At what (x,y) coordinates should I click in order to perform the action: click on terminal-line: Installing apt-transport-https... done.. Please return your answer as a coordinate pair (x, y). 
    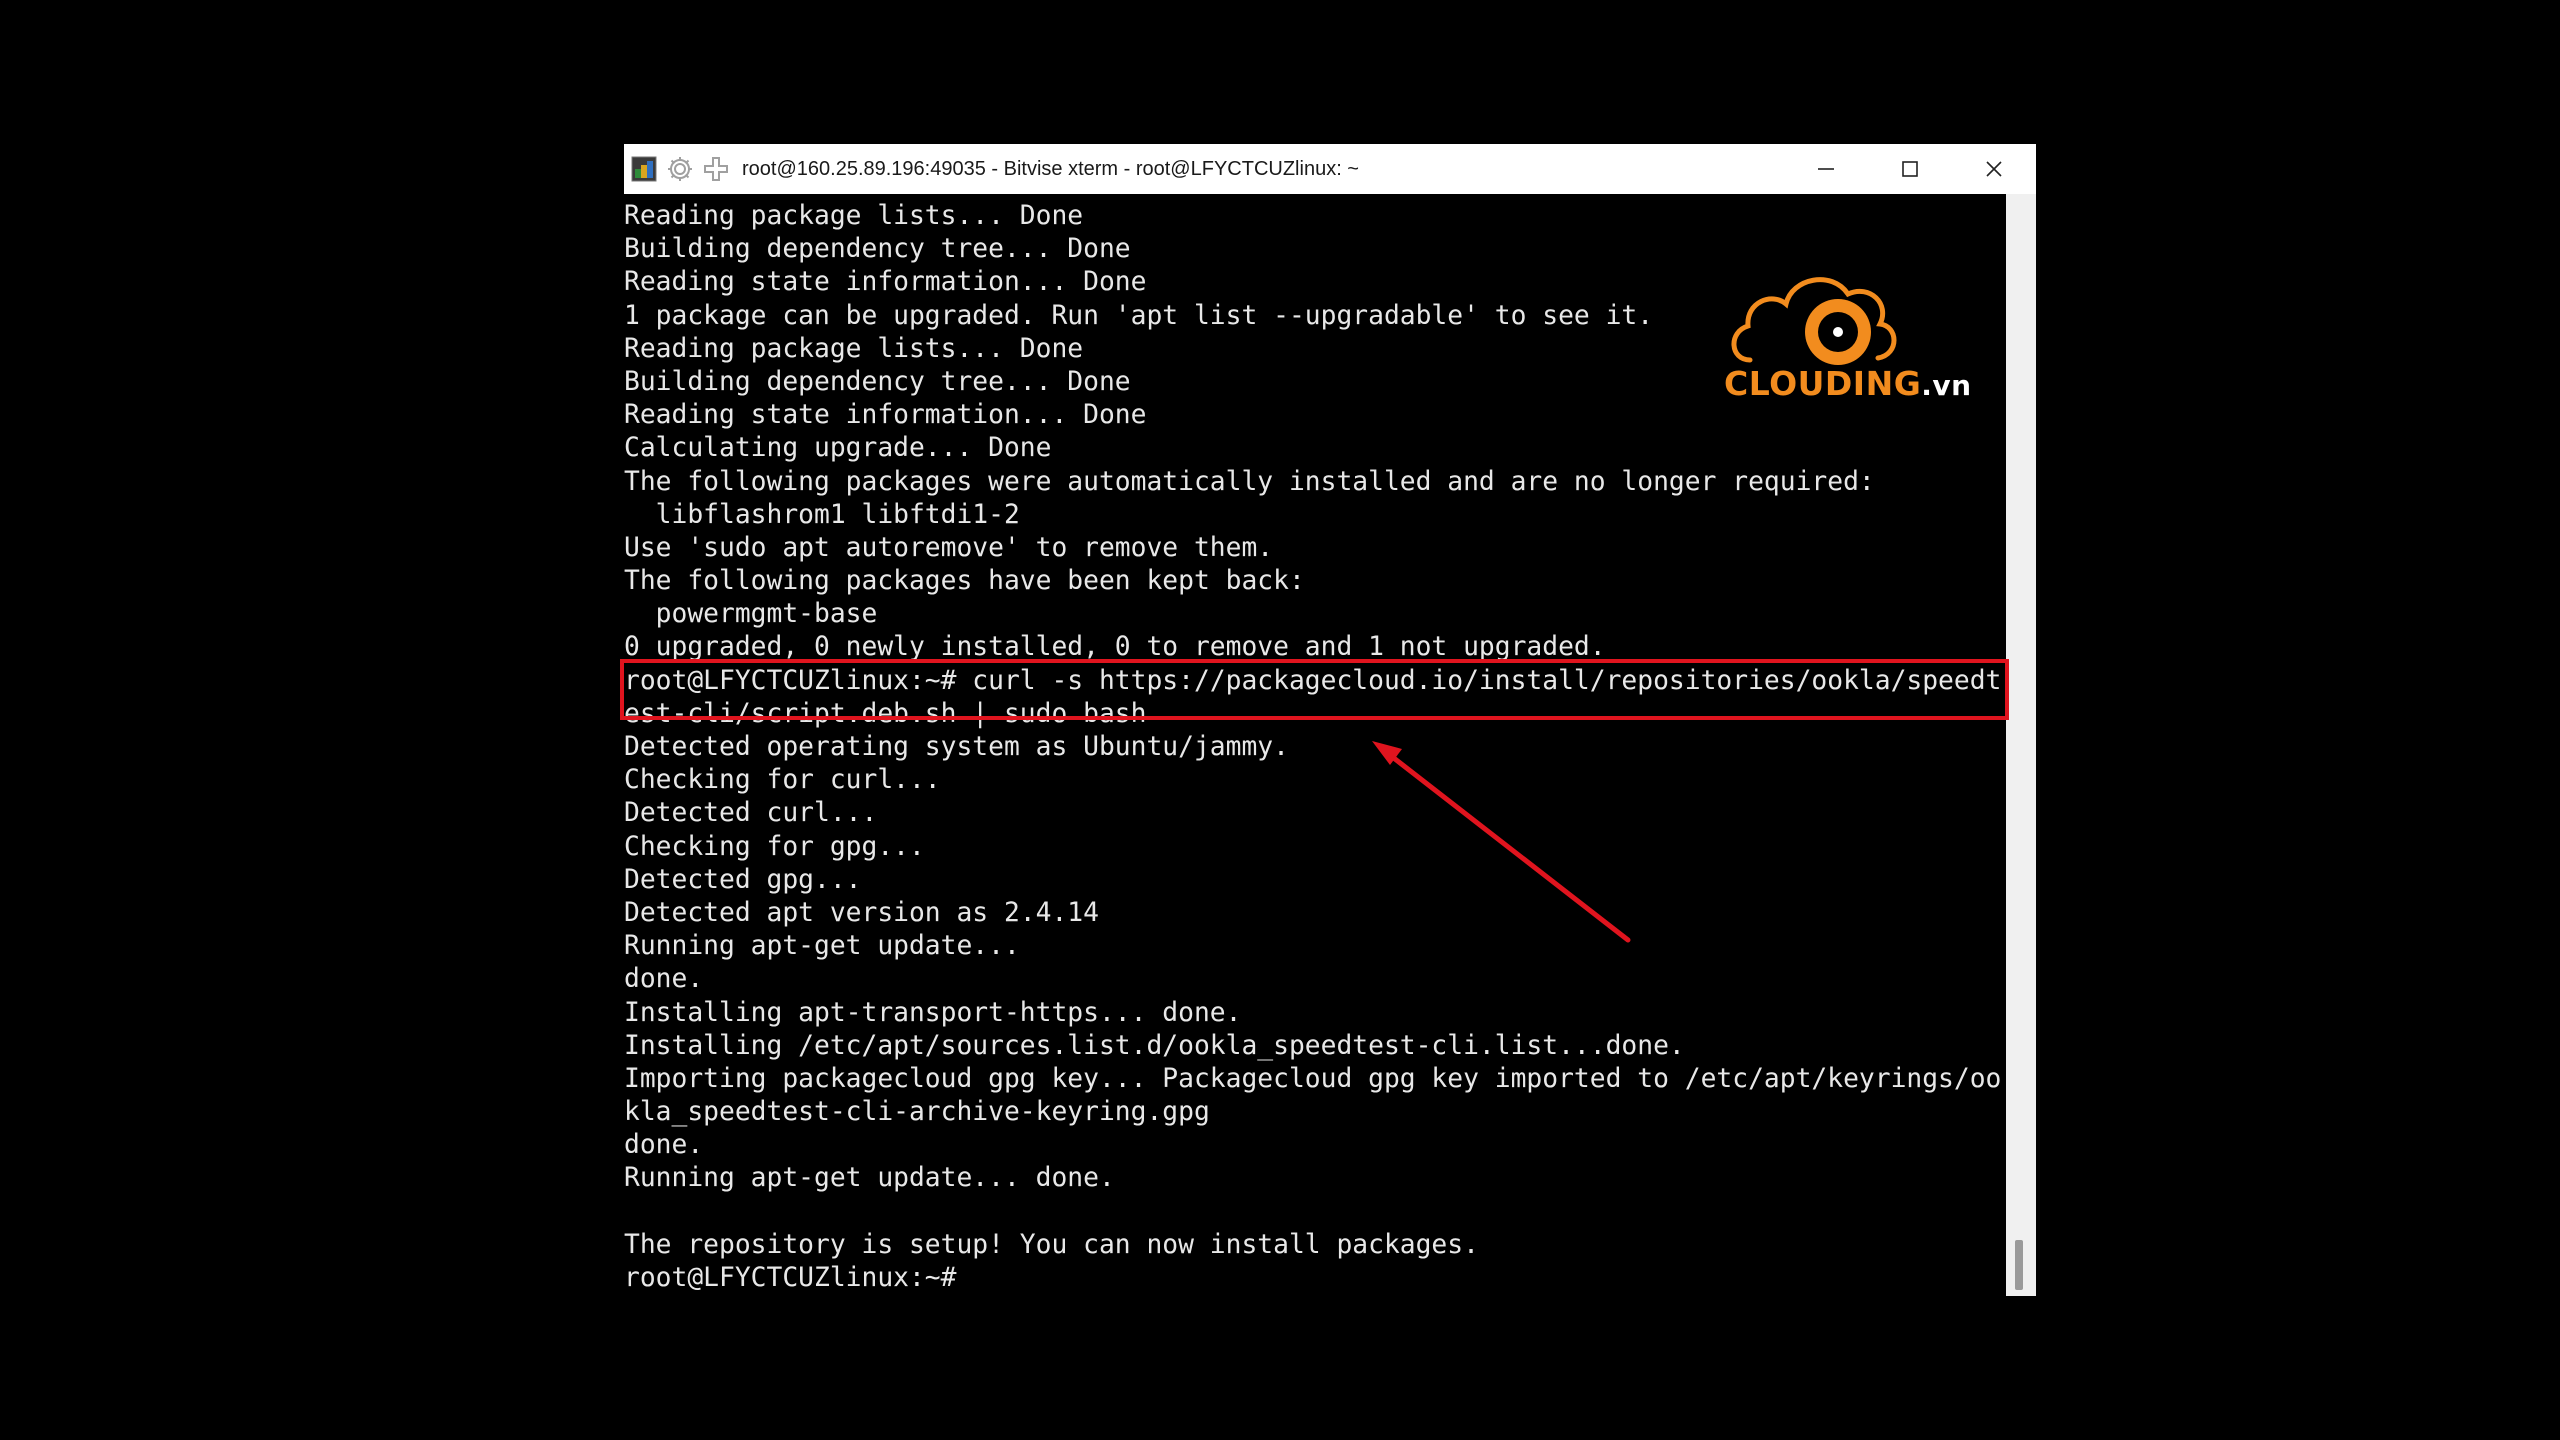
    Looking at the image, I should click on (933, 1012).